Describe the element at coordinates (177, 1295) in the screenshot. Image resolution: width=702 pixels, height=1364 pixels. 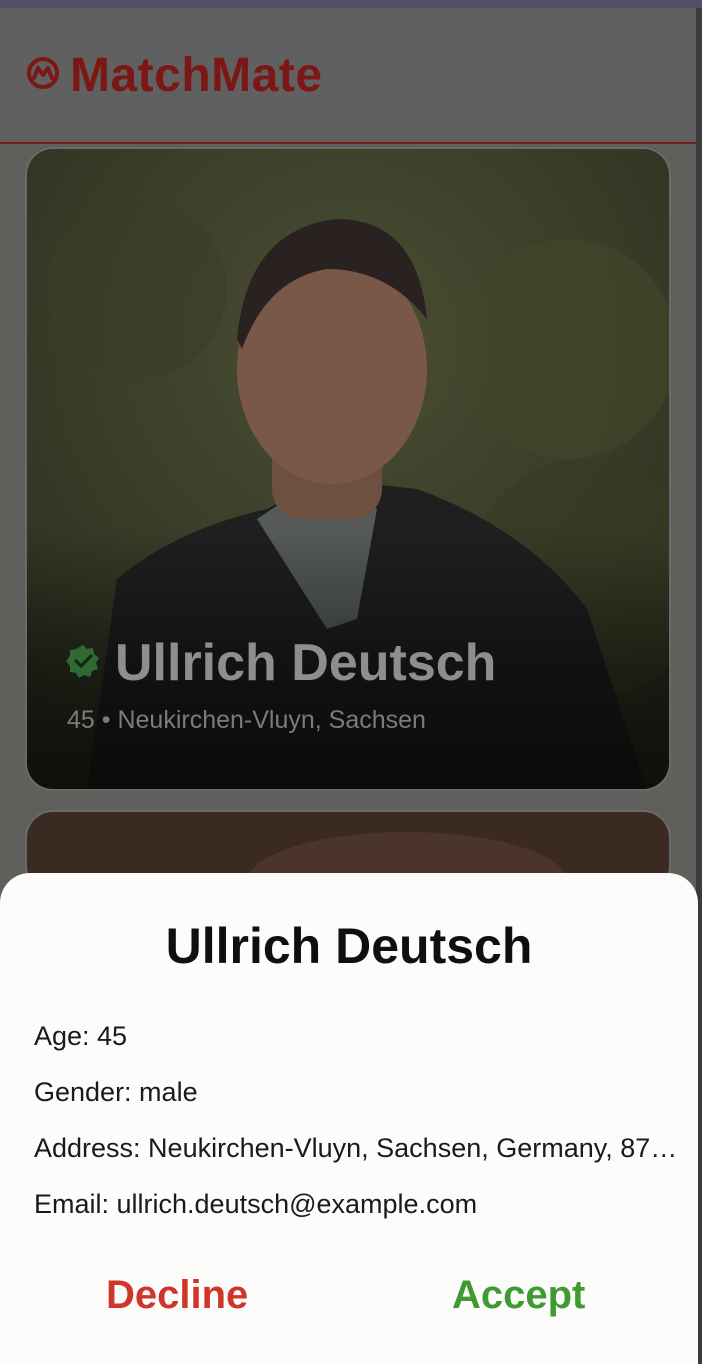
I see `decline-button: Decline` at that location.